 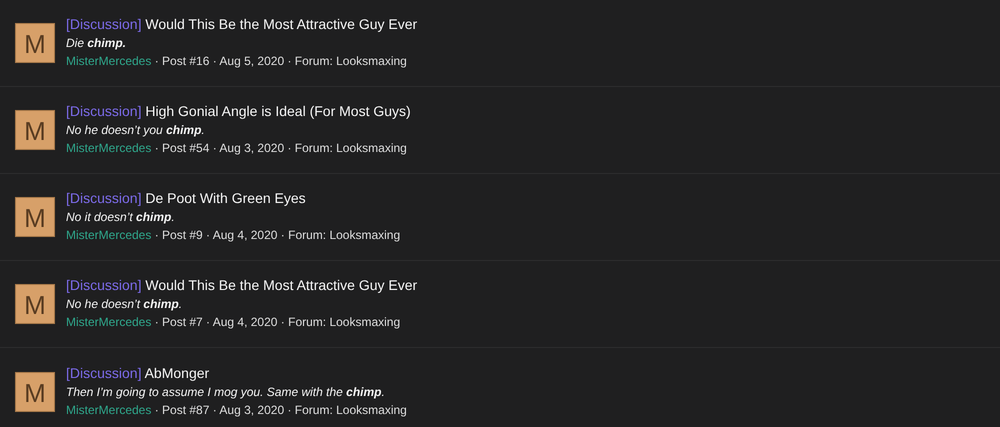 What do you see at coordinates (280, 409) in the screenshot?
I see `post-meta: · Post #87 · Aug 3, 2020 · Forum: Looksmaxing` at bounding box center [280, 409].